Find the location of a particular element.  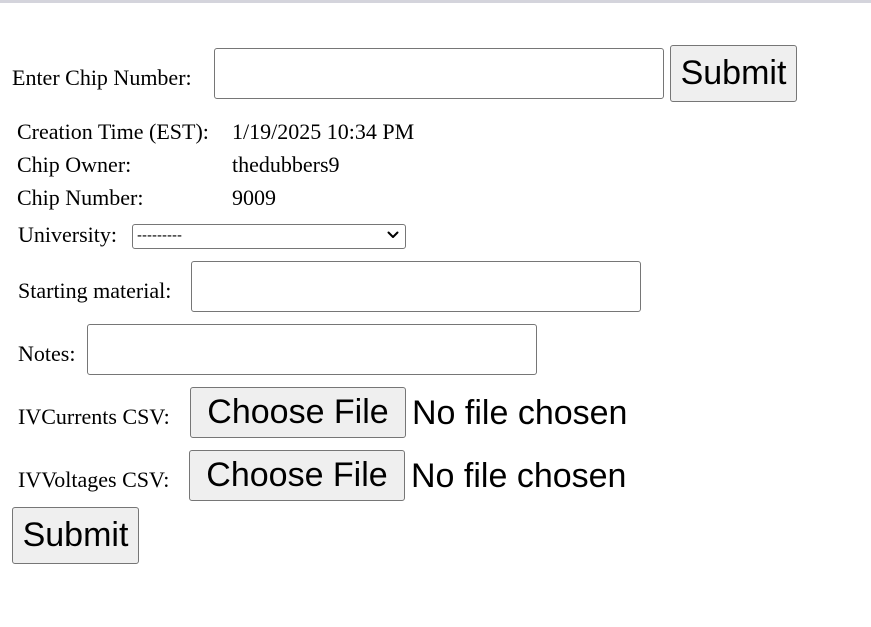

lookup-submit-button: Submit is located at coordinates (733, 73).